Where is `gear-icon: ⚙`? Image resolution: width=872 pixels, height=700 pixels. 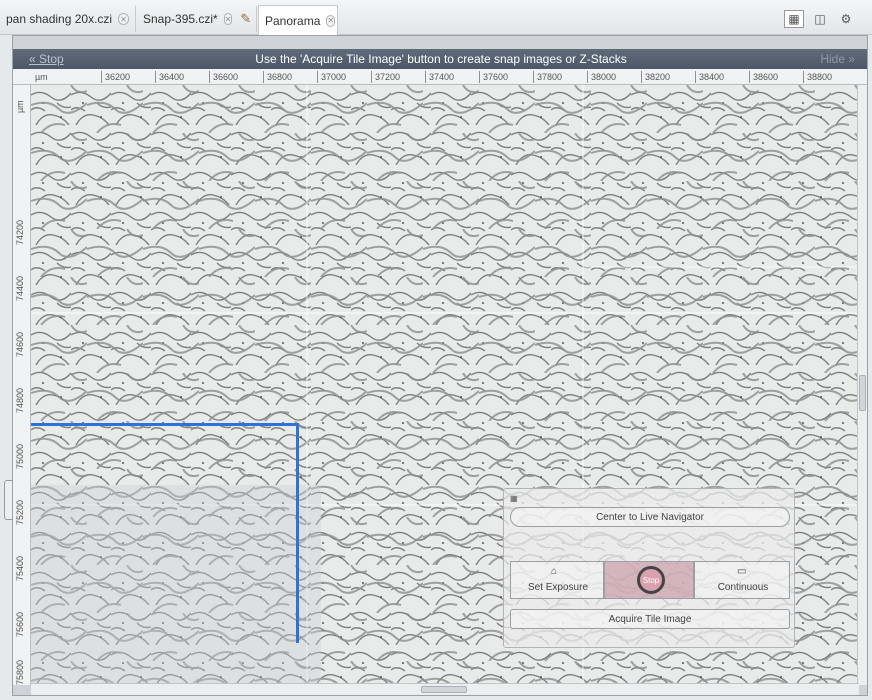
gear-icon: ⚙ is located at coordinates (846, 19).